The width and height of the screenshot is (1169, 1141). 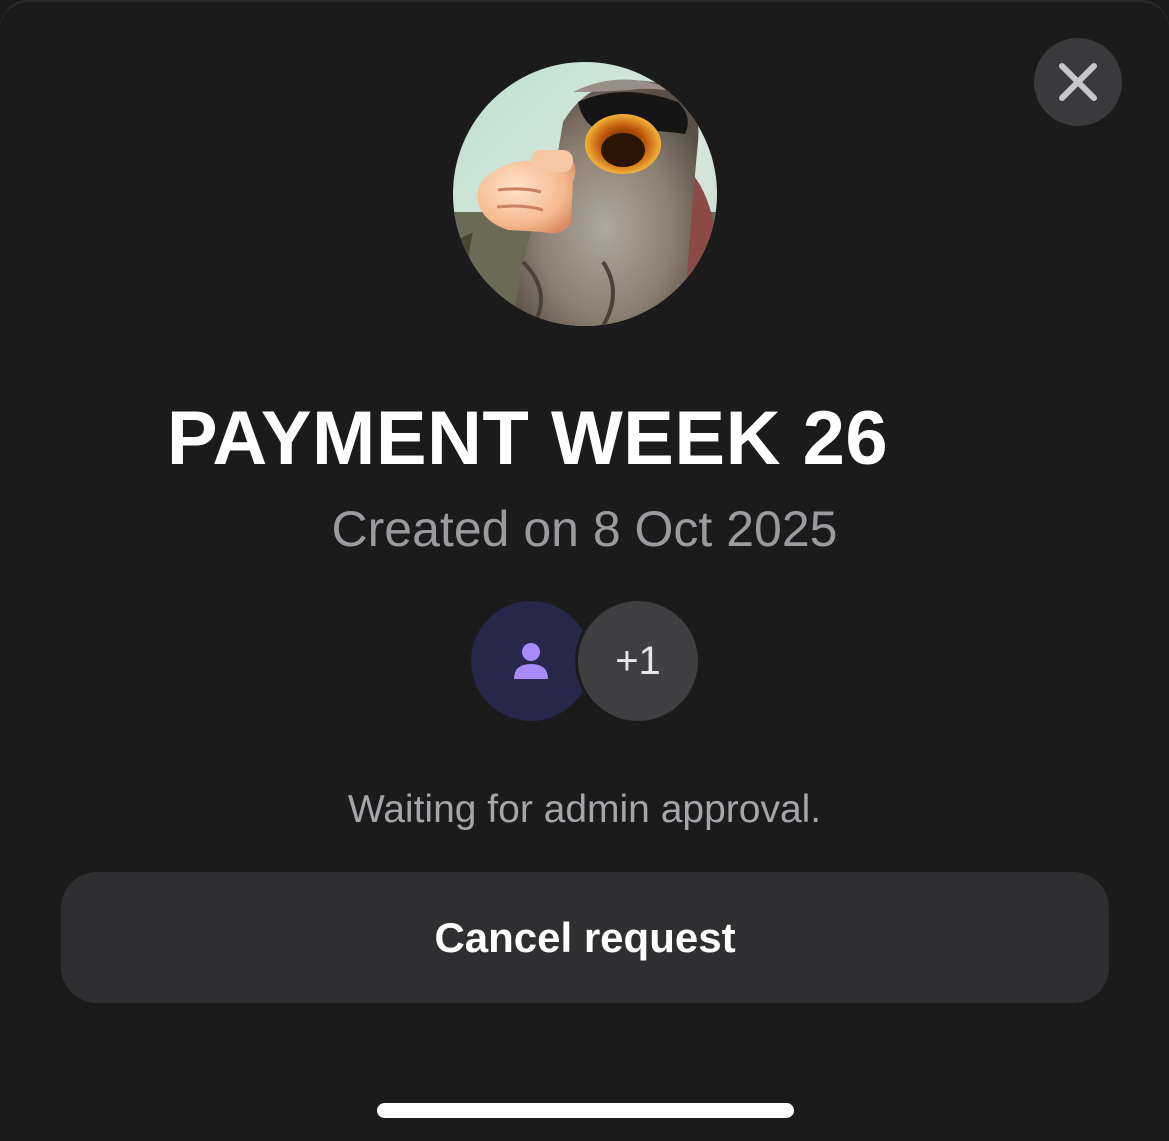 What do you see at coordinates (585, 1110) in the screenshot?
I see `home-indicator` at bounding box center [585, 1110].